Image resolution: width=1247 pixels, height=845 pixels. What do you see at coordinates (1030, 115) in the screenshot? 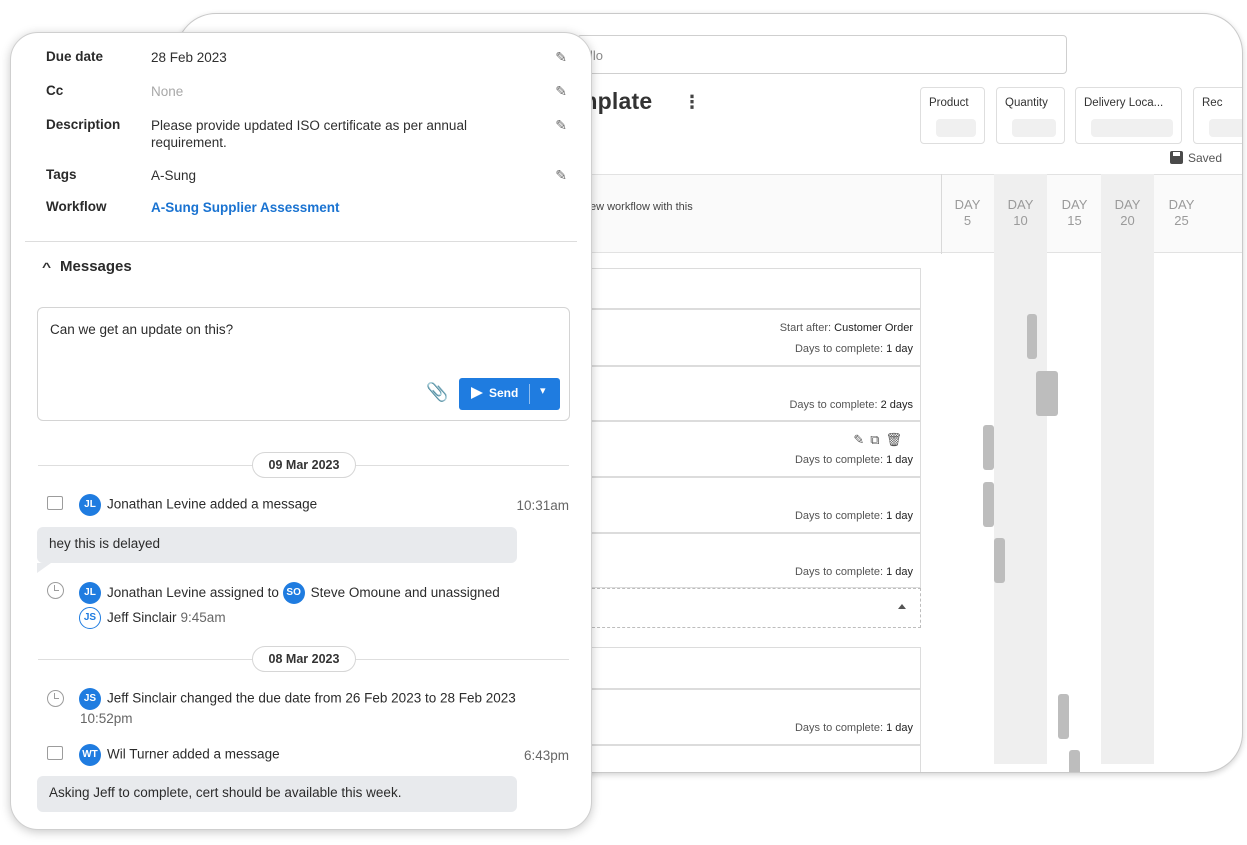
I see `field-card-quantity: Quantity` at bounding box center [1030, 115].